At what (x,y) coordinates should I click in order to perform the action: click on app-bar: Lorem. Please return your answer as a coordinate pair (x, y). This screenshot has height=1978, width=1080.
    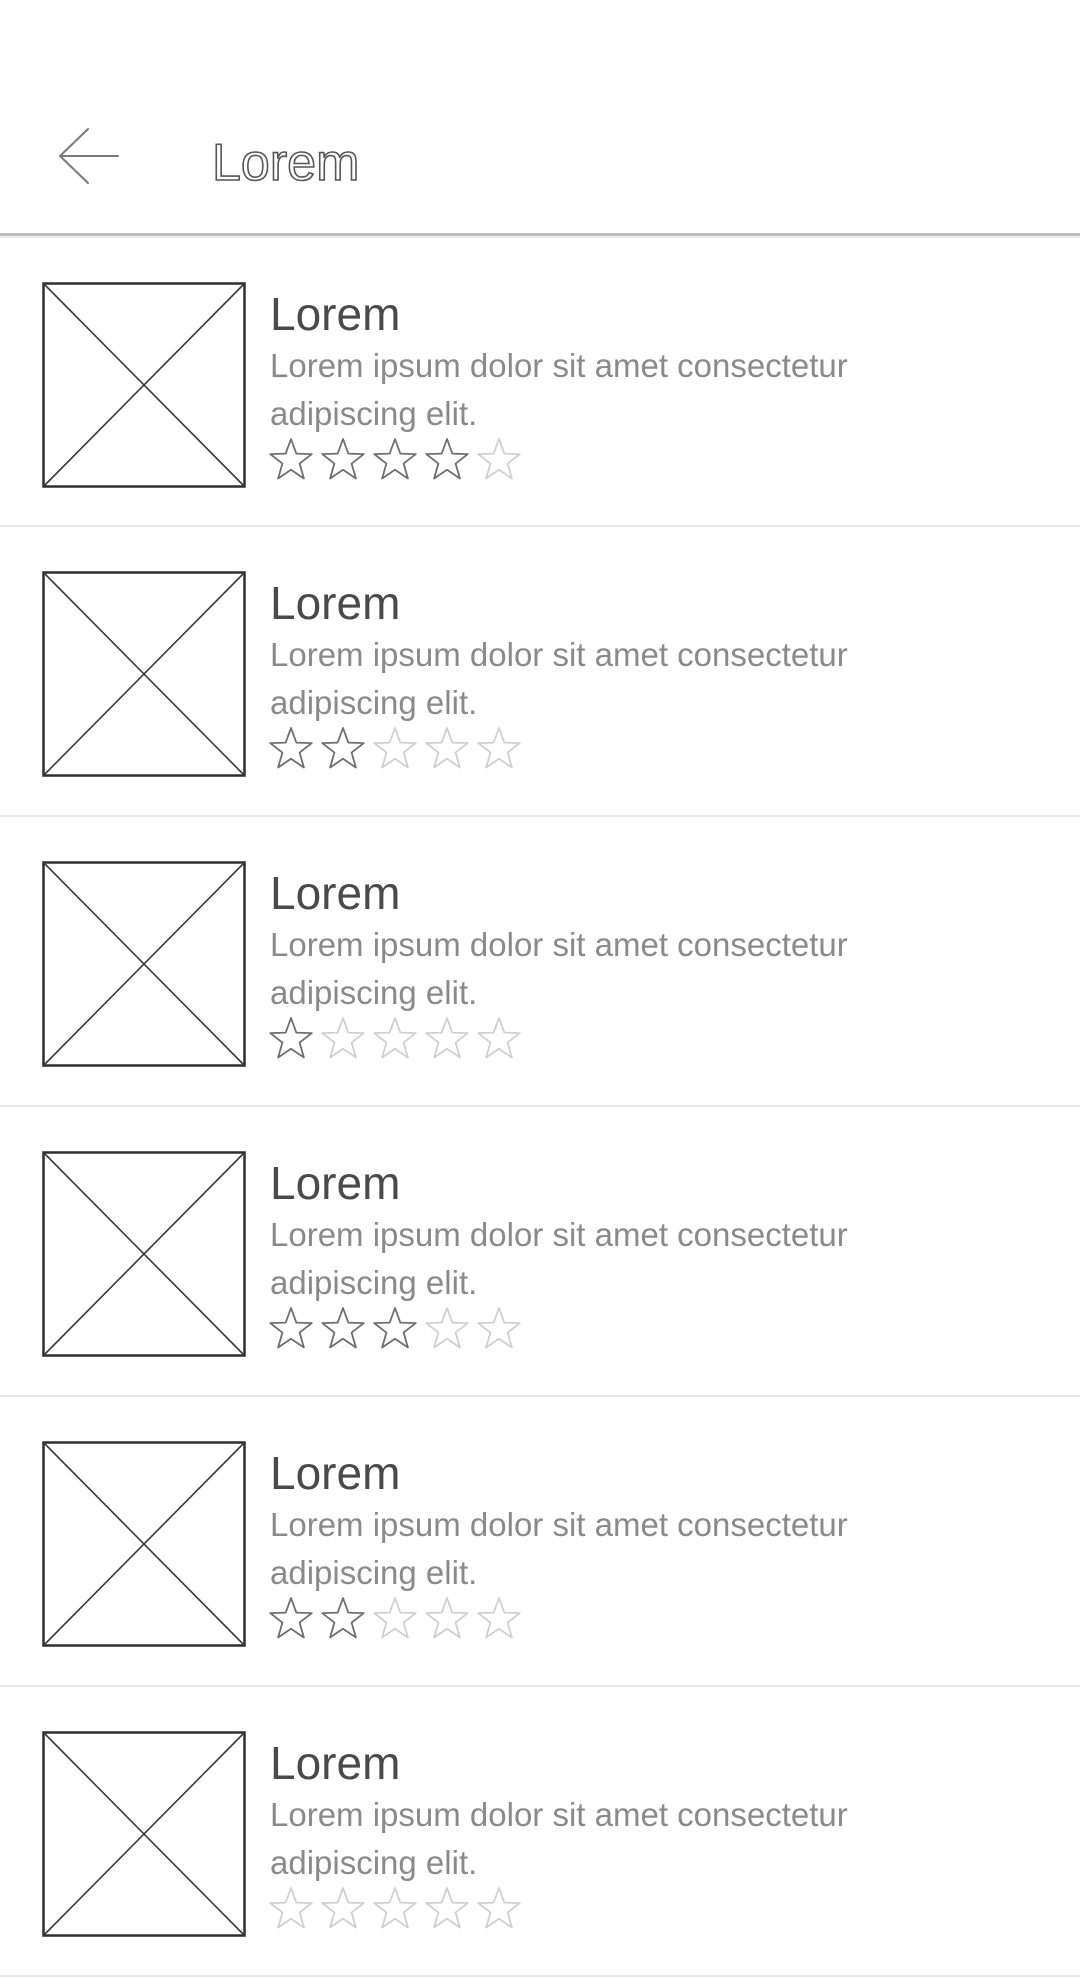
    Looking at the image, I should click on (540, 118).